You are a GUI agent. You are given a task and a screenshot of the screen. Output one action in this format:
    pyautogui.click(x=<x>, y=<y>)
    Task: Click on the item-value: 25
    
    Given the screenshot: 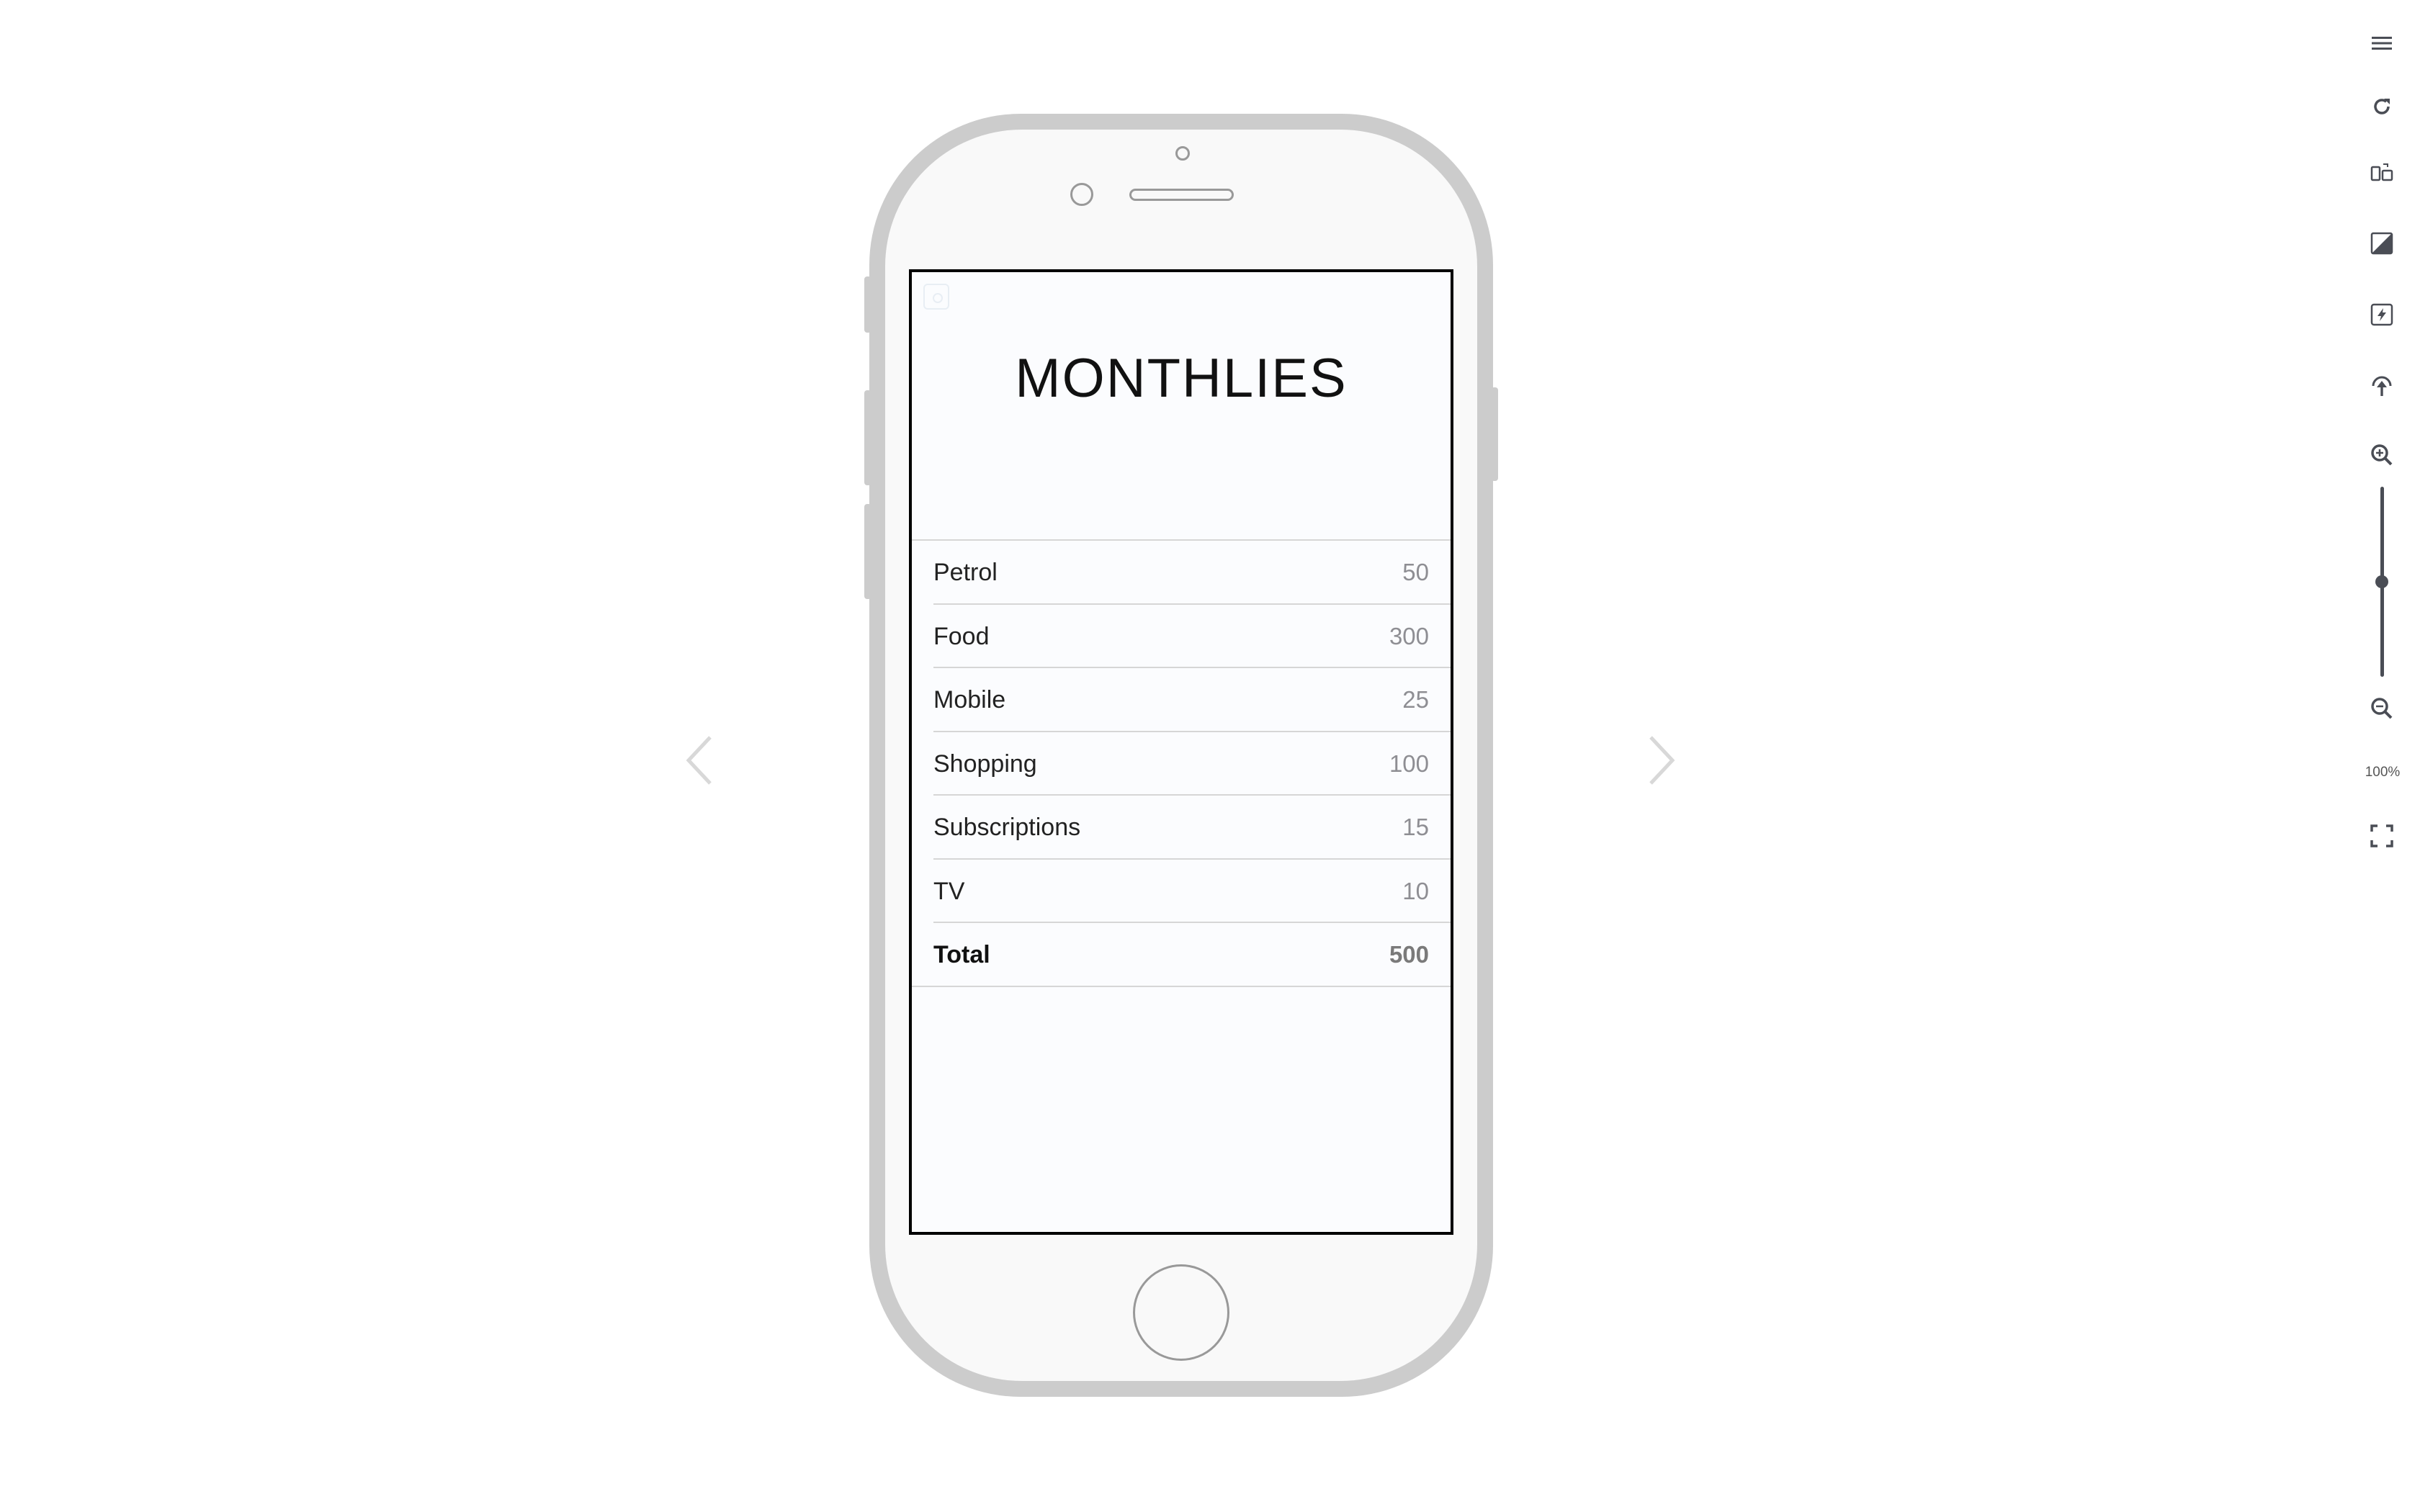 What is the action you would take?
    pyautogui.click(x=1415, y=699)
    